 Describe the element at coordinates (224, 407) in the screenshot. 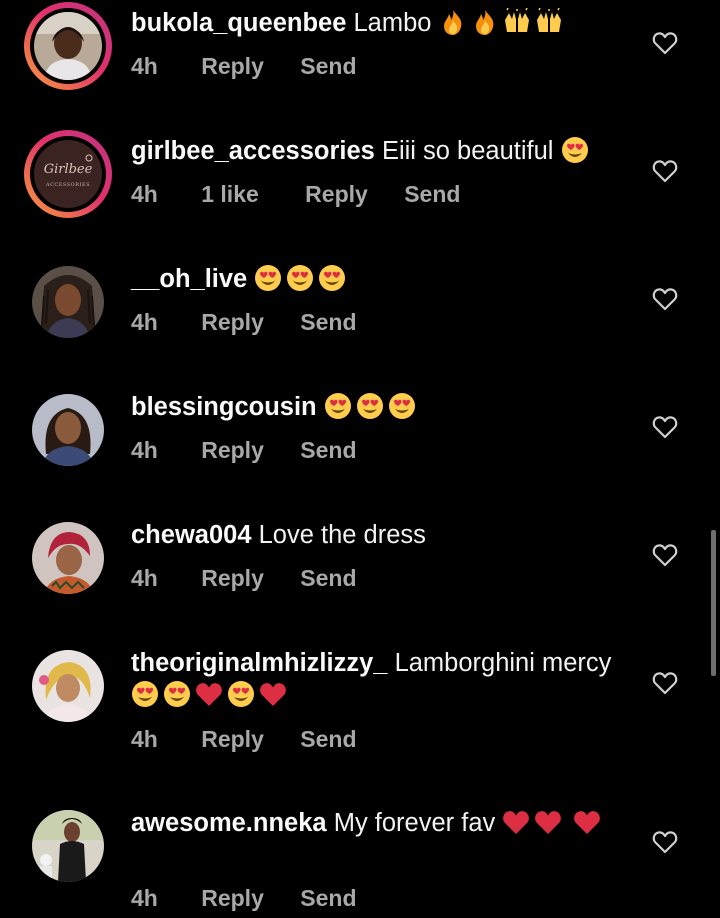

I see `username: blessingcousin` at that location.